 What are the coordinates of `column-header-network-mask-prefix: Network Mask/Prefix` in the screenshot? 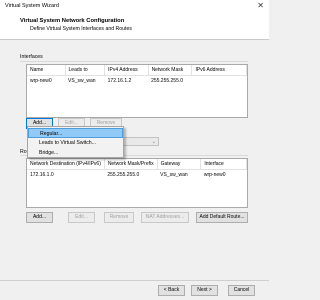 It's located at (131, 164).